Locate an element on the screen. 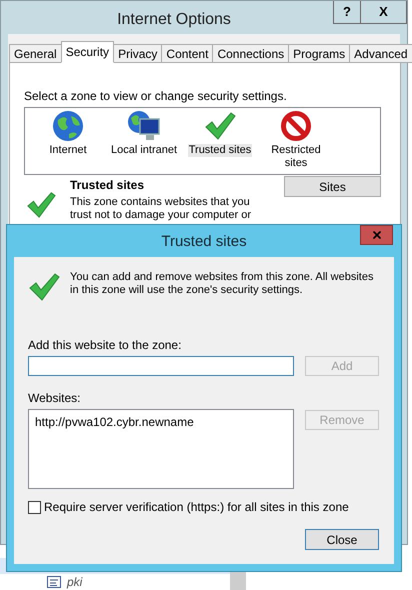  add-label: Add this website to the zone: is located at coordinates (105, 345).